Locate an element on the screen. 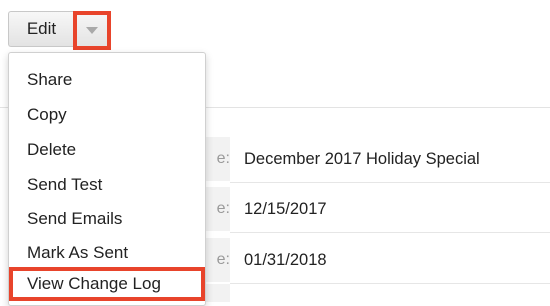  field-value-start-date: 12/15/2017 is located at coordinates (285, 209).